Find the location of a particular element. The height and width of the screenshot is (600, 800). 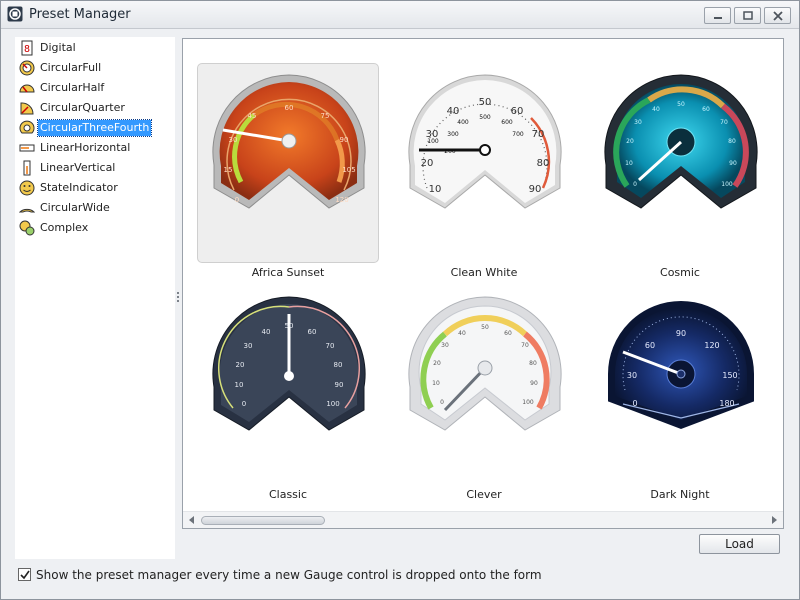

tree-item-label: Complex is located at coordinates (64, 227).